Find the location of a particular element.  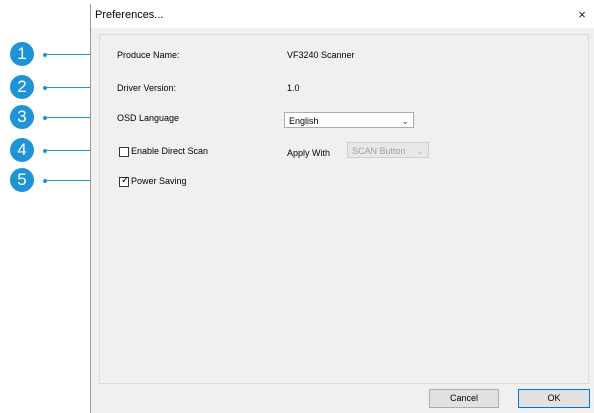

produce-name-value: VF3240 Scanner is located at coordinates (321, 55).